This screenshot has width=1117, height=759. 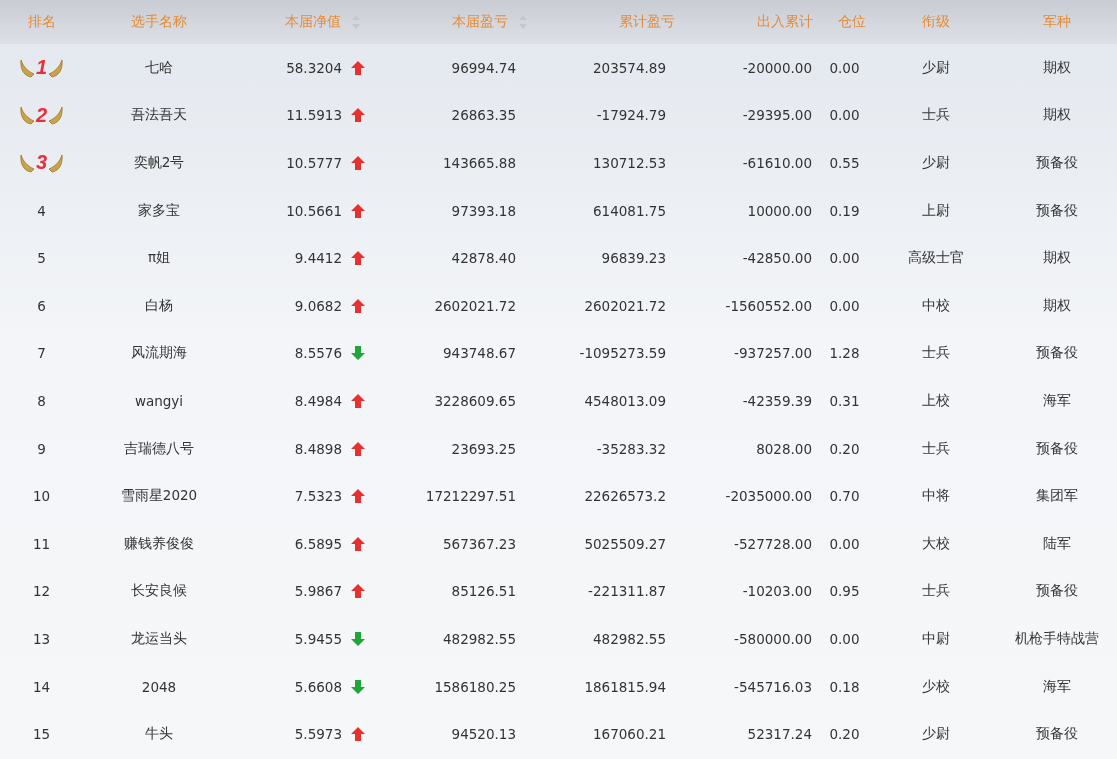 I want to click on table-cell: 22626573.2, so click(x=625, y=496).